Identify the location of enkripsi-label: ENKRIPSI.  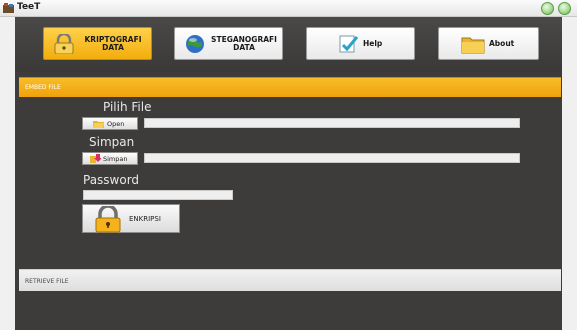
(145, 219).